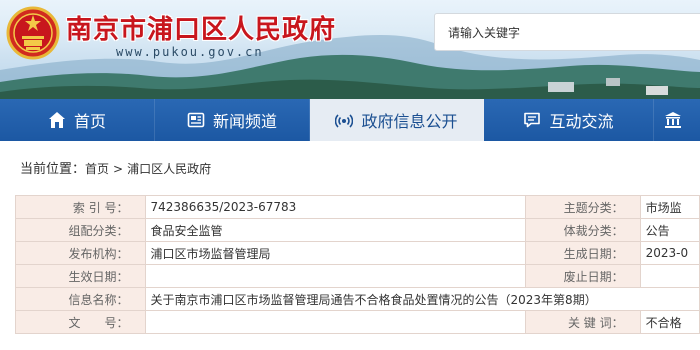 The width and height of the screenshot is (700, 350). What do you see at coordinates (409, 121) in the screenshot?
I see `nav-item-label: 政府信息公开` at bounding box center [409, 121].